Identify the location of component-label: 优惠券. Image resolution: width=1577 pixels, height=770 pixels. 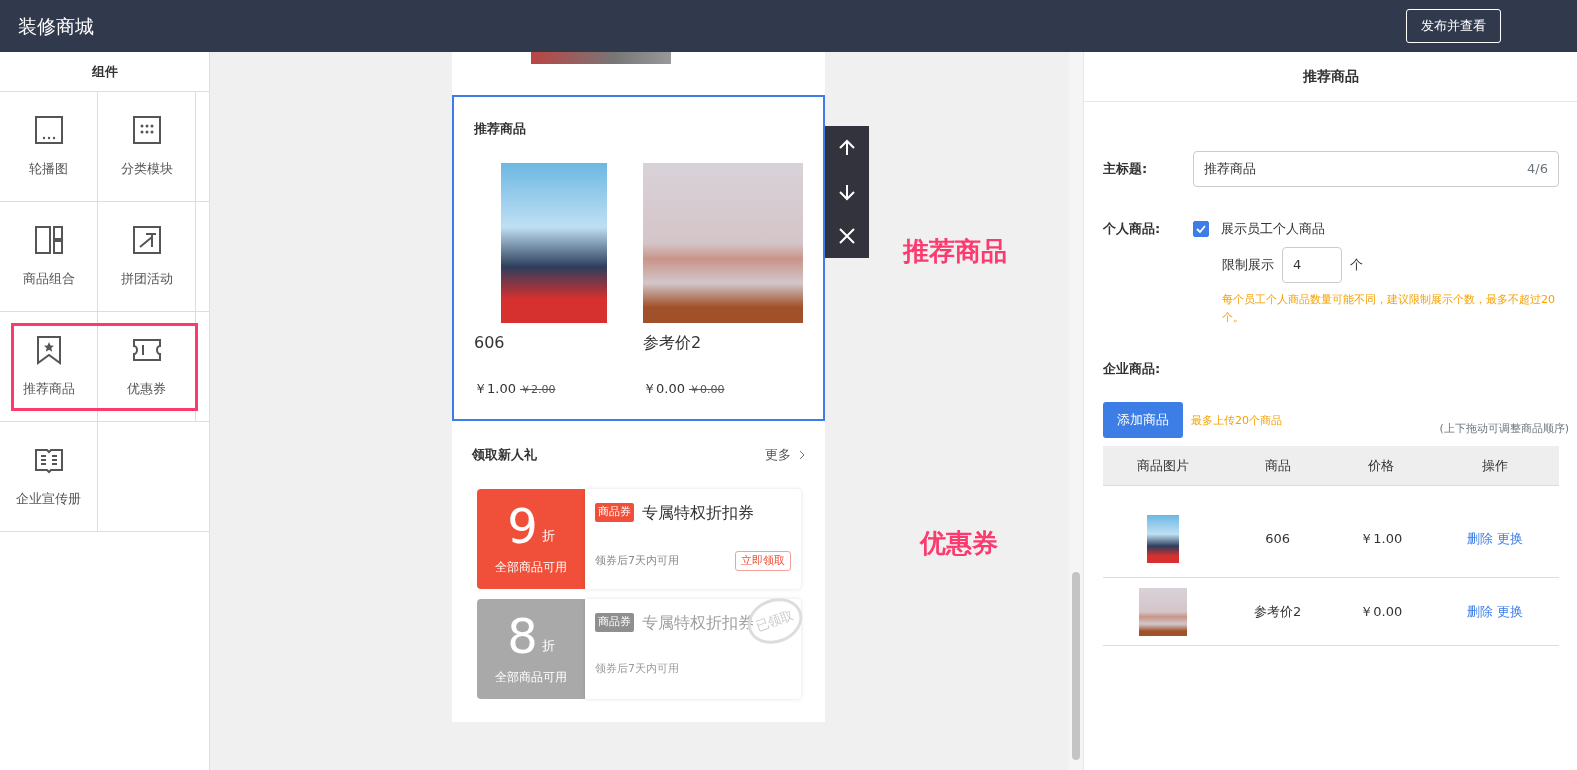
(146, 388).